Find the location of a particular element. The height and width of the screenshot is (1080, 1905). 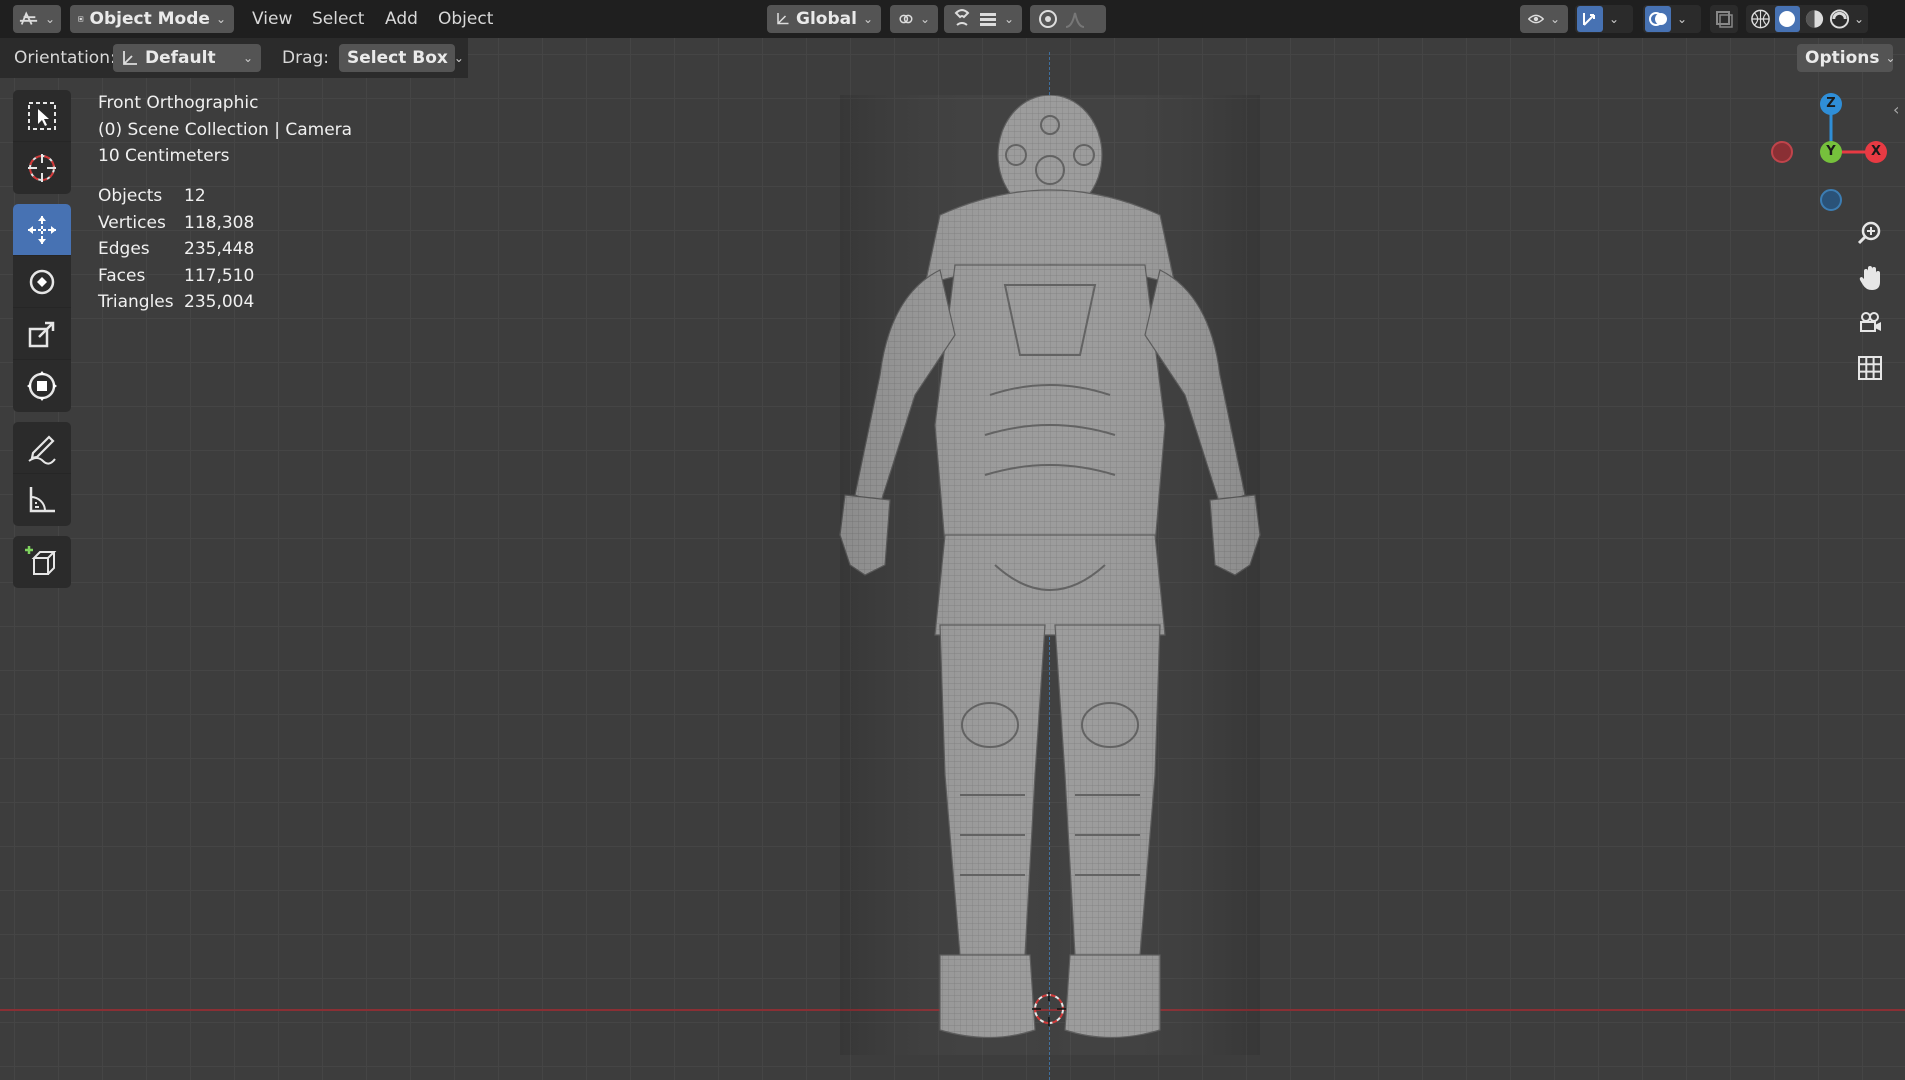

move-tool is located at coordinates (42, 230).